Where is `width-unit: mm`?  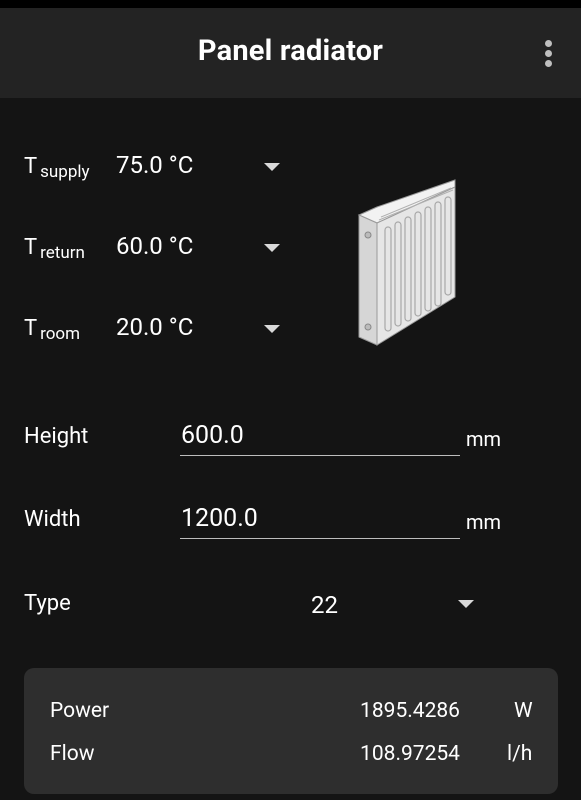
width-unit: mm is located at coordinates (484, 522).